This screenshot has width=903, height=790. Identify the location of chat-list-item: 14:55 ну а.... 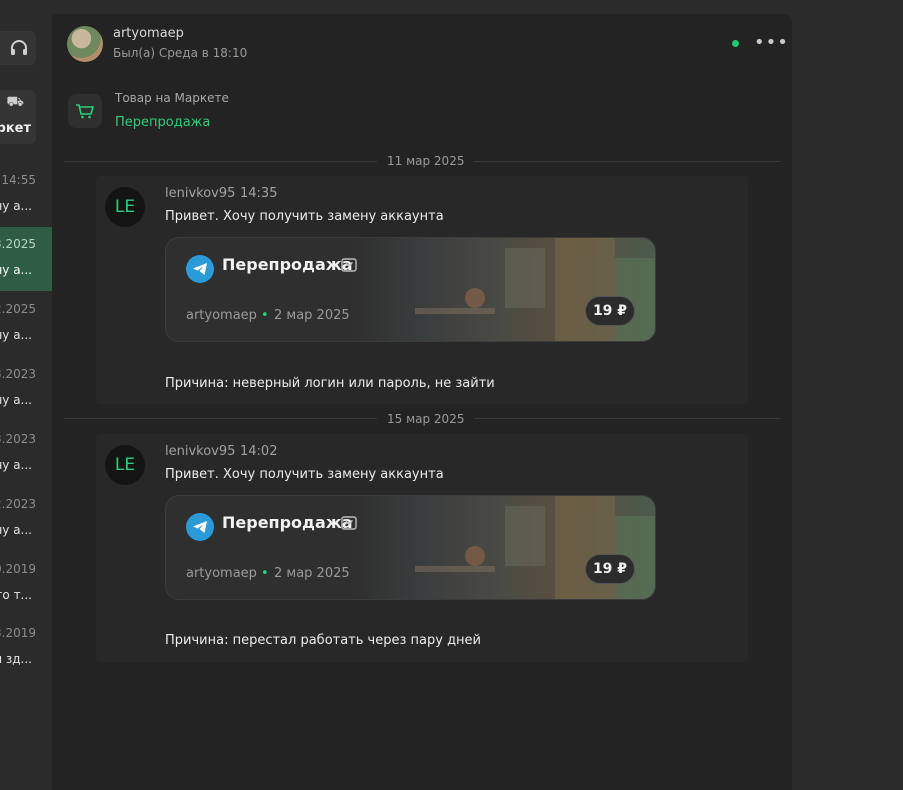
(26, 195).